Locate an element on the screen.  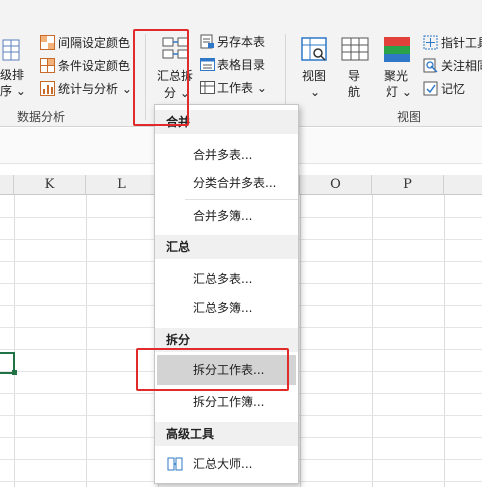
save-as-sheet-label: 另存本表 is located at coordinates (241, 42).